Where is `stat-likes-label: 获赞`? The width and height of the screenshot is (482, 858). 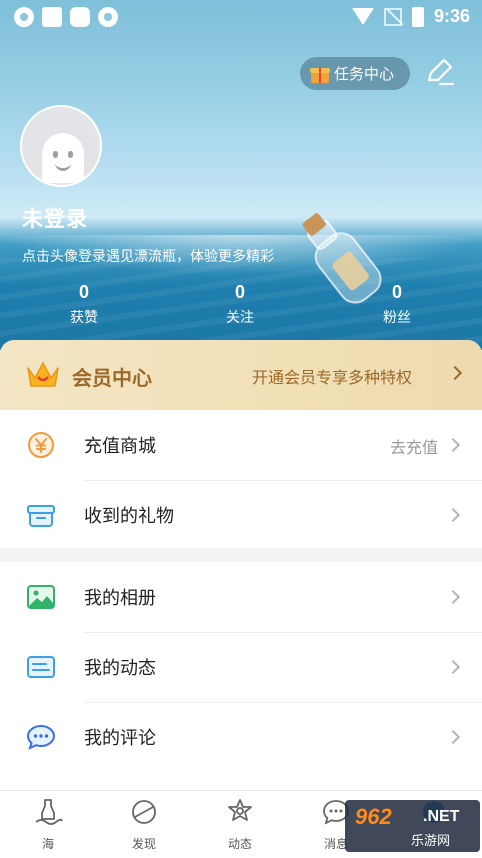 stat-likes-label: 获赞 is located at coordinates (84, 318).